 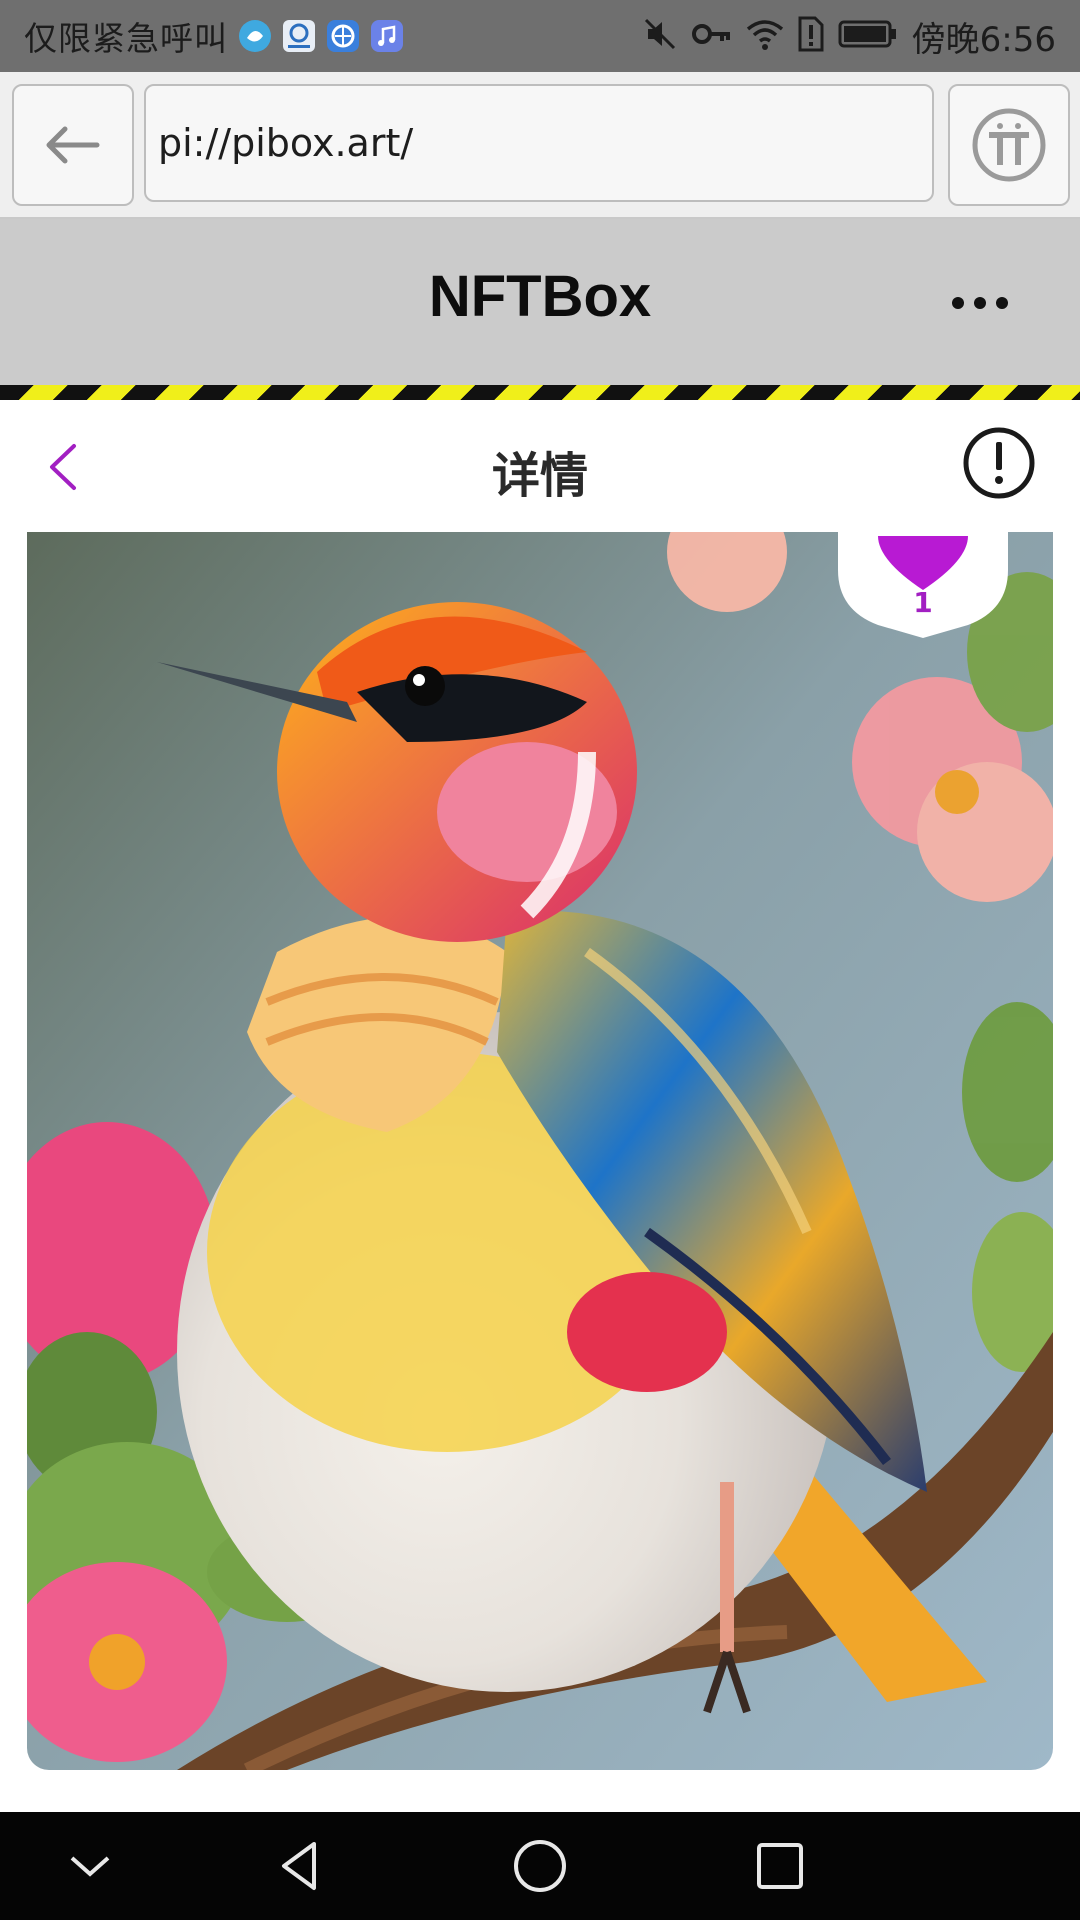 I want to click on status-bar: 仅限紧急呼叫 傍晚6:56, so click(x=540, y=36).